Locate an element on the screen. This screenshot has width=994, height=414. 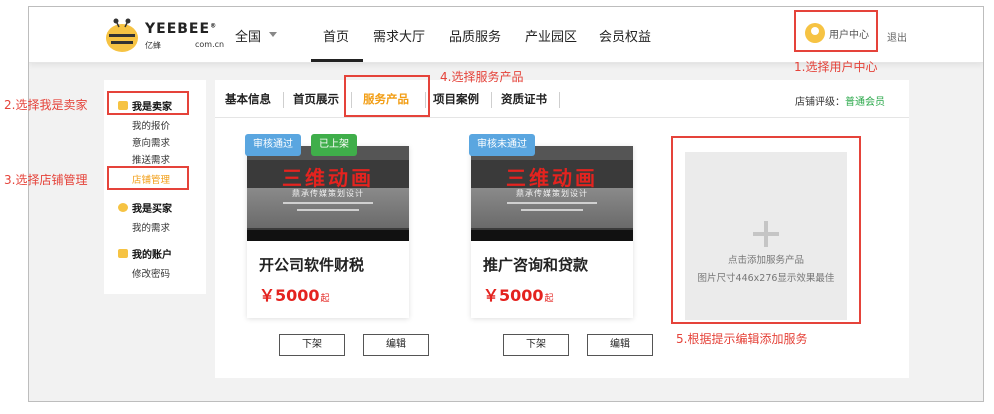
annotation-step-4: 4.选择服务产品 is located at coordinates (482, 77).